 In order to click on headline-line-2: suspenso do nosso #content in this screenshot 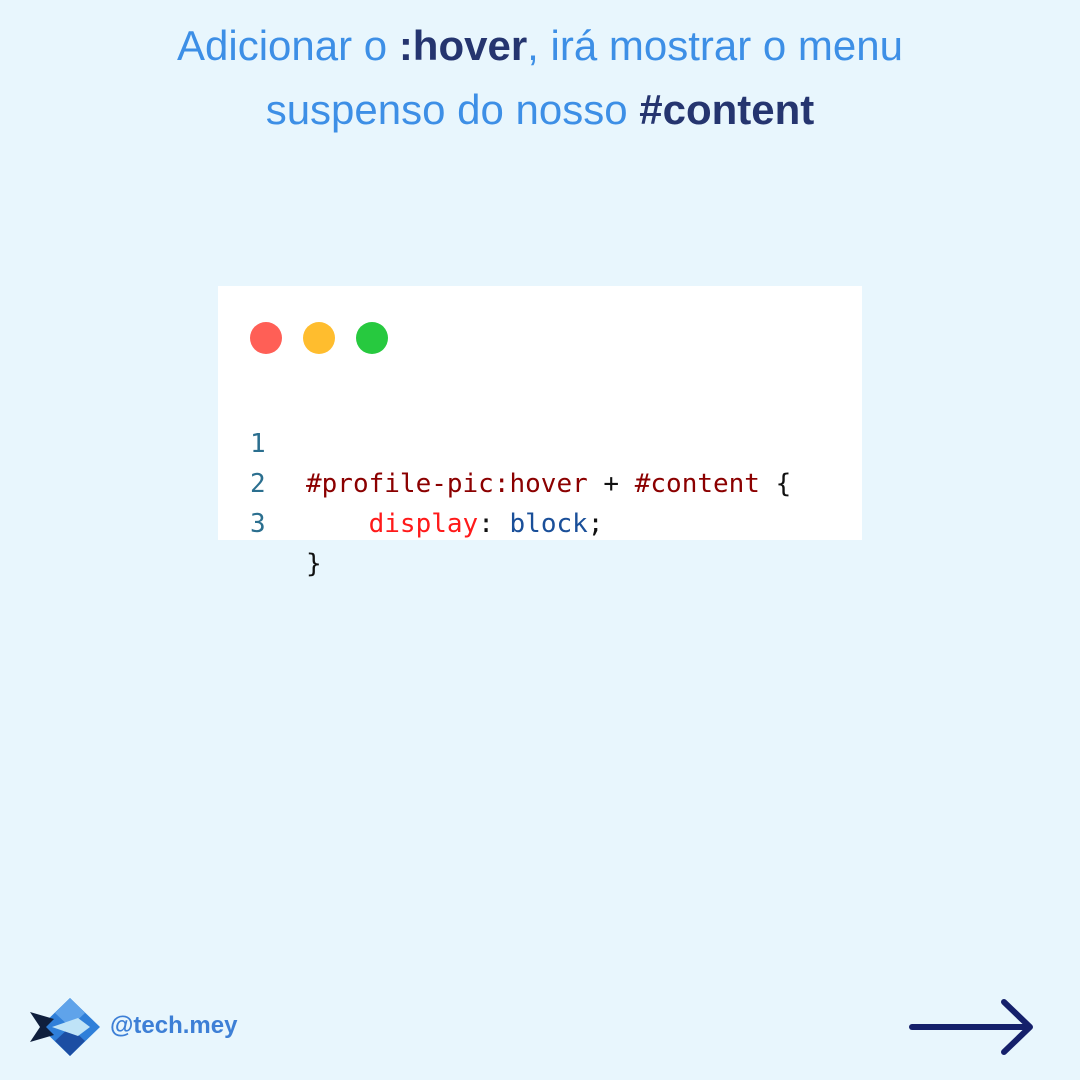, I will do `click(540, 110)`.